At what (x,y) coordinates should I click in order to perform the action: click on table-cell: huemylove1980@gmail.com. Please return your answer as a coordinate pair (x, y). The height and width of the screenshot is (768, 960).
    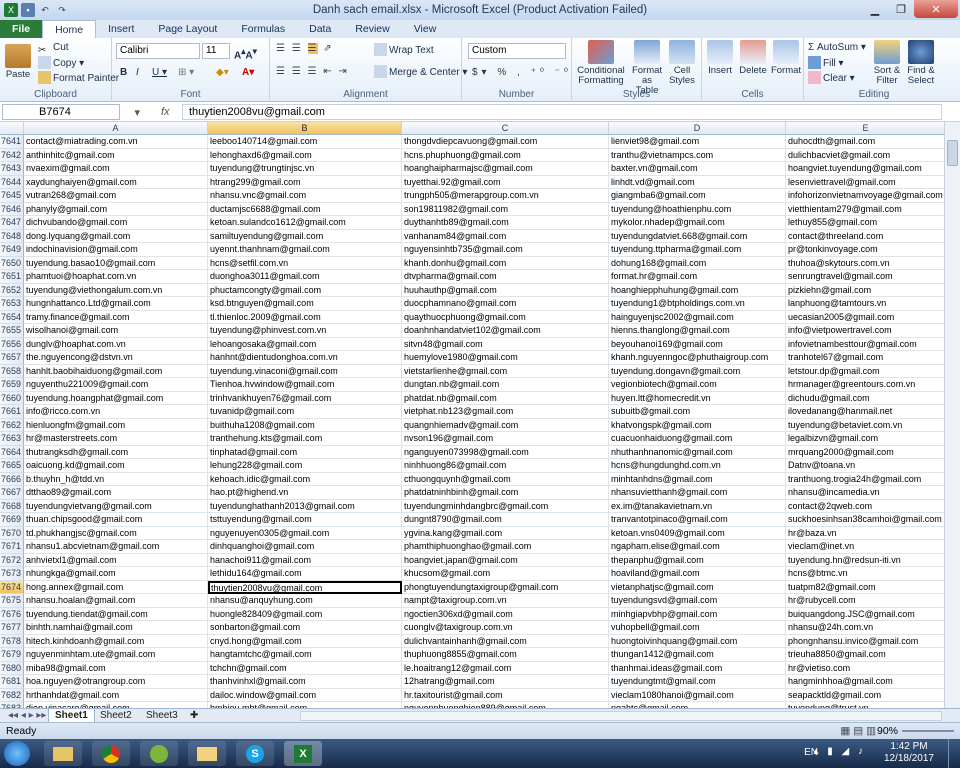
    Looking at the image, I should click on (505, 358).